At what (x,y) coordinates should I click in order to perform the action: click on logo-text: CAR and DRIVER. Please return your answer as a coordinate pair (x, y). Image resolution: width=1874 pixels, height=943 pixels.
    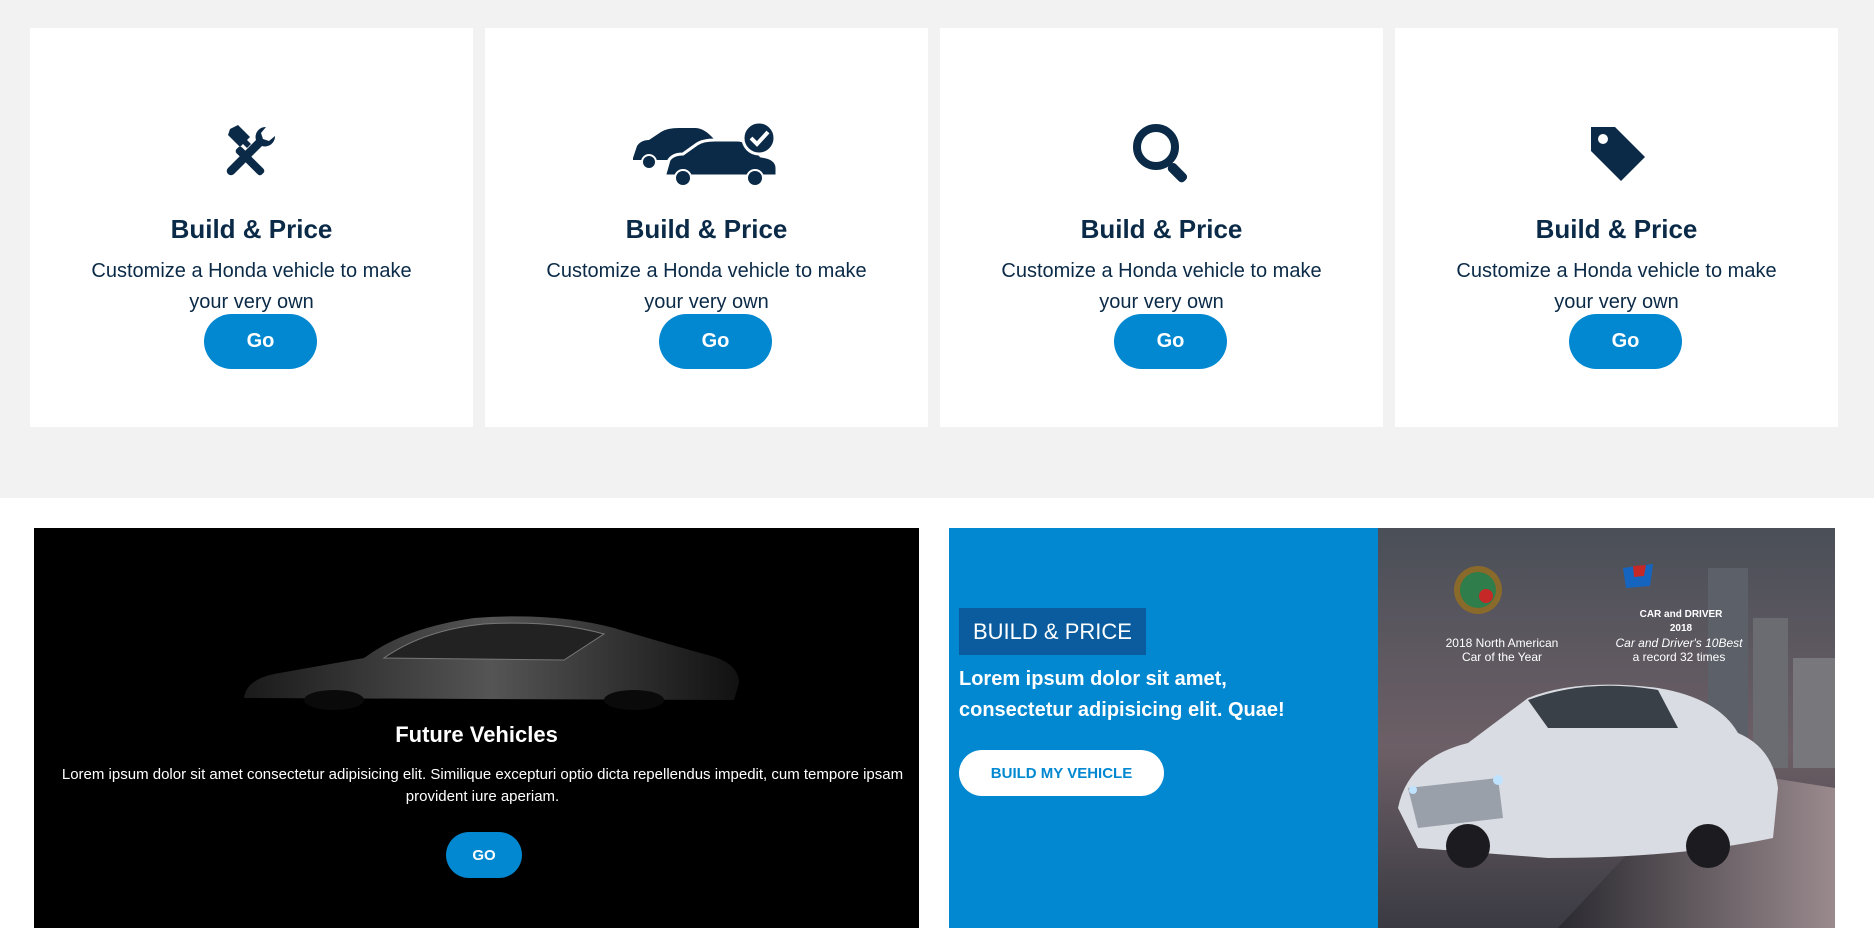
    Looking at the image, I should click on (1681, 614).